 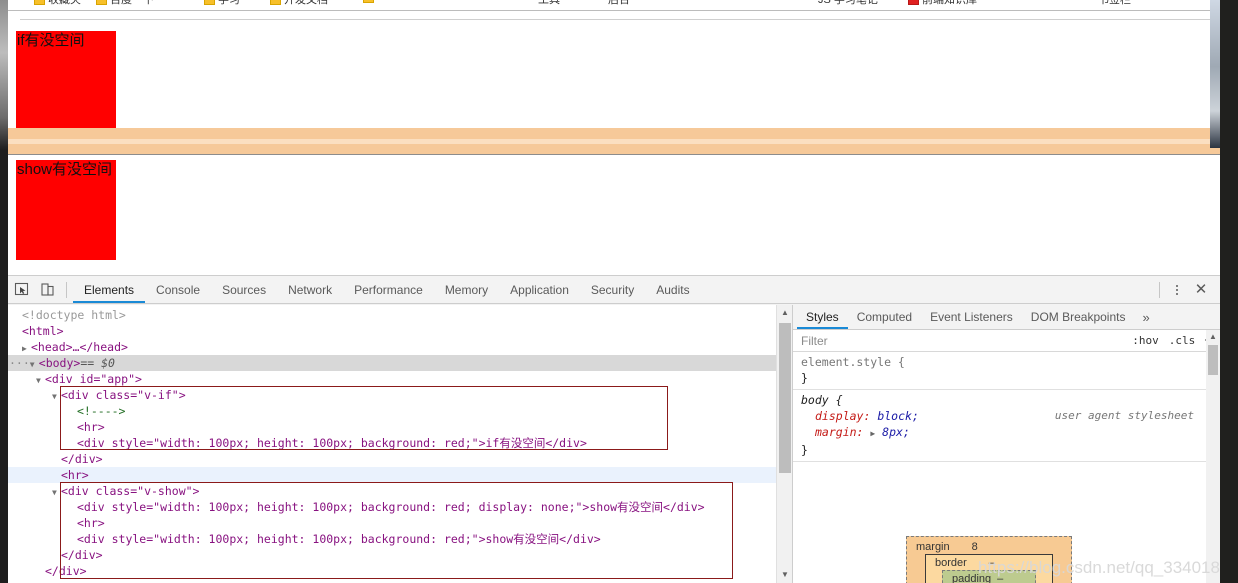 I want to click on hr-tag: <hr>, so click(x=91, y=427).